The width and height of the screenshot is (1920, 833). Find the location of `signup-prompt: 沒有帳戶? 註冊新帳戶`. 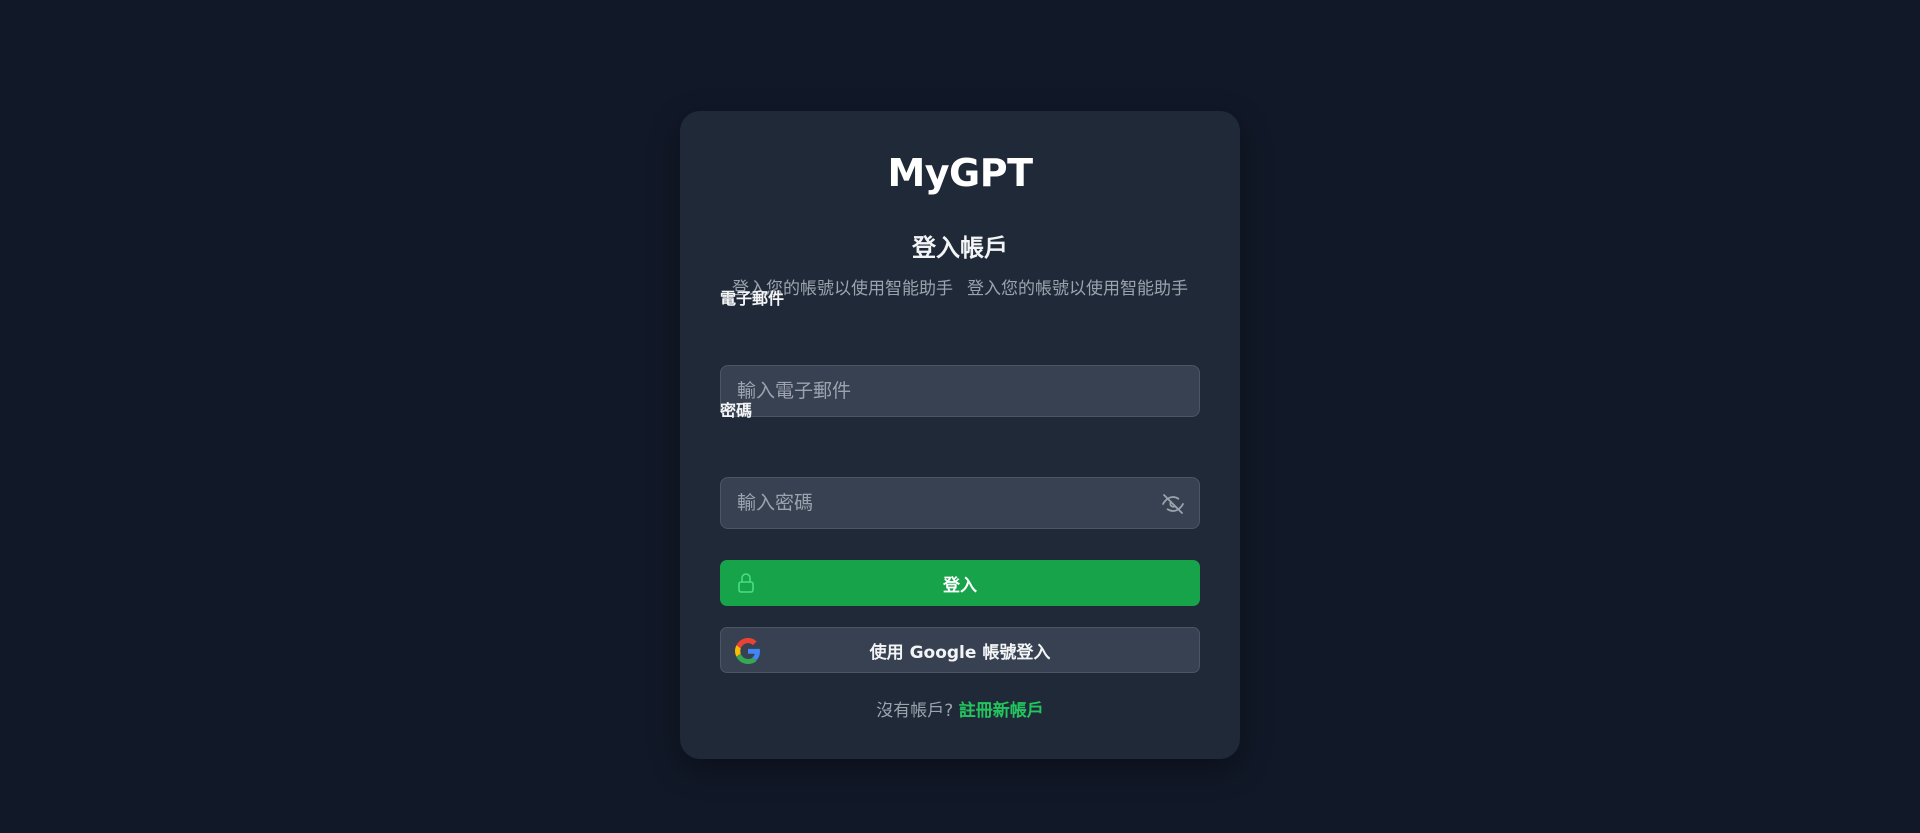

signup-prompt: 沒有帳戶? 註冊新帳戶 is located at coordinates (960, 708).